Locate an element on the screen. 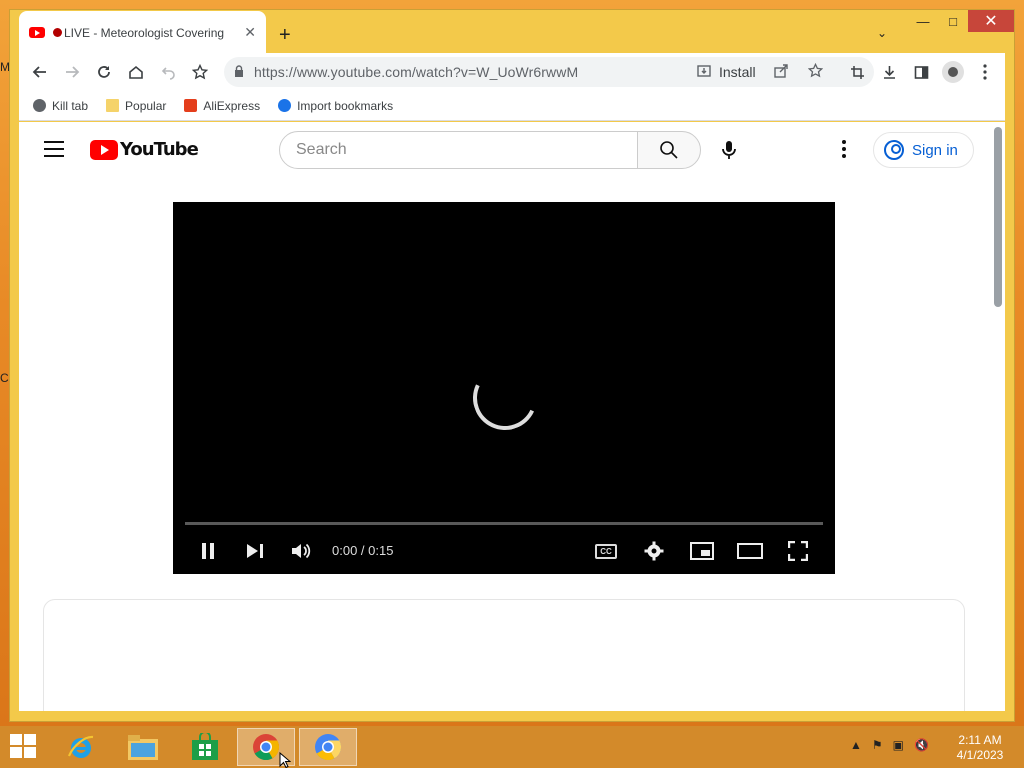 This screenshot has width=1024, height=768. clock-time: 2:11 AM is located at coordinates (980, 740).